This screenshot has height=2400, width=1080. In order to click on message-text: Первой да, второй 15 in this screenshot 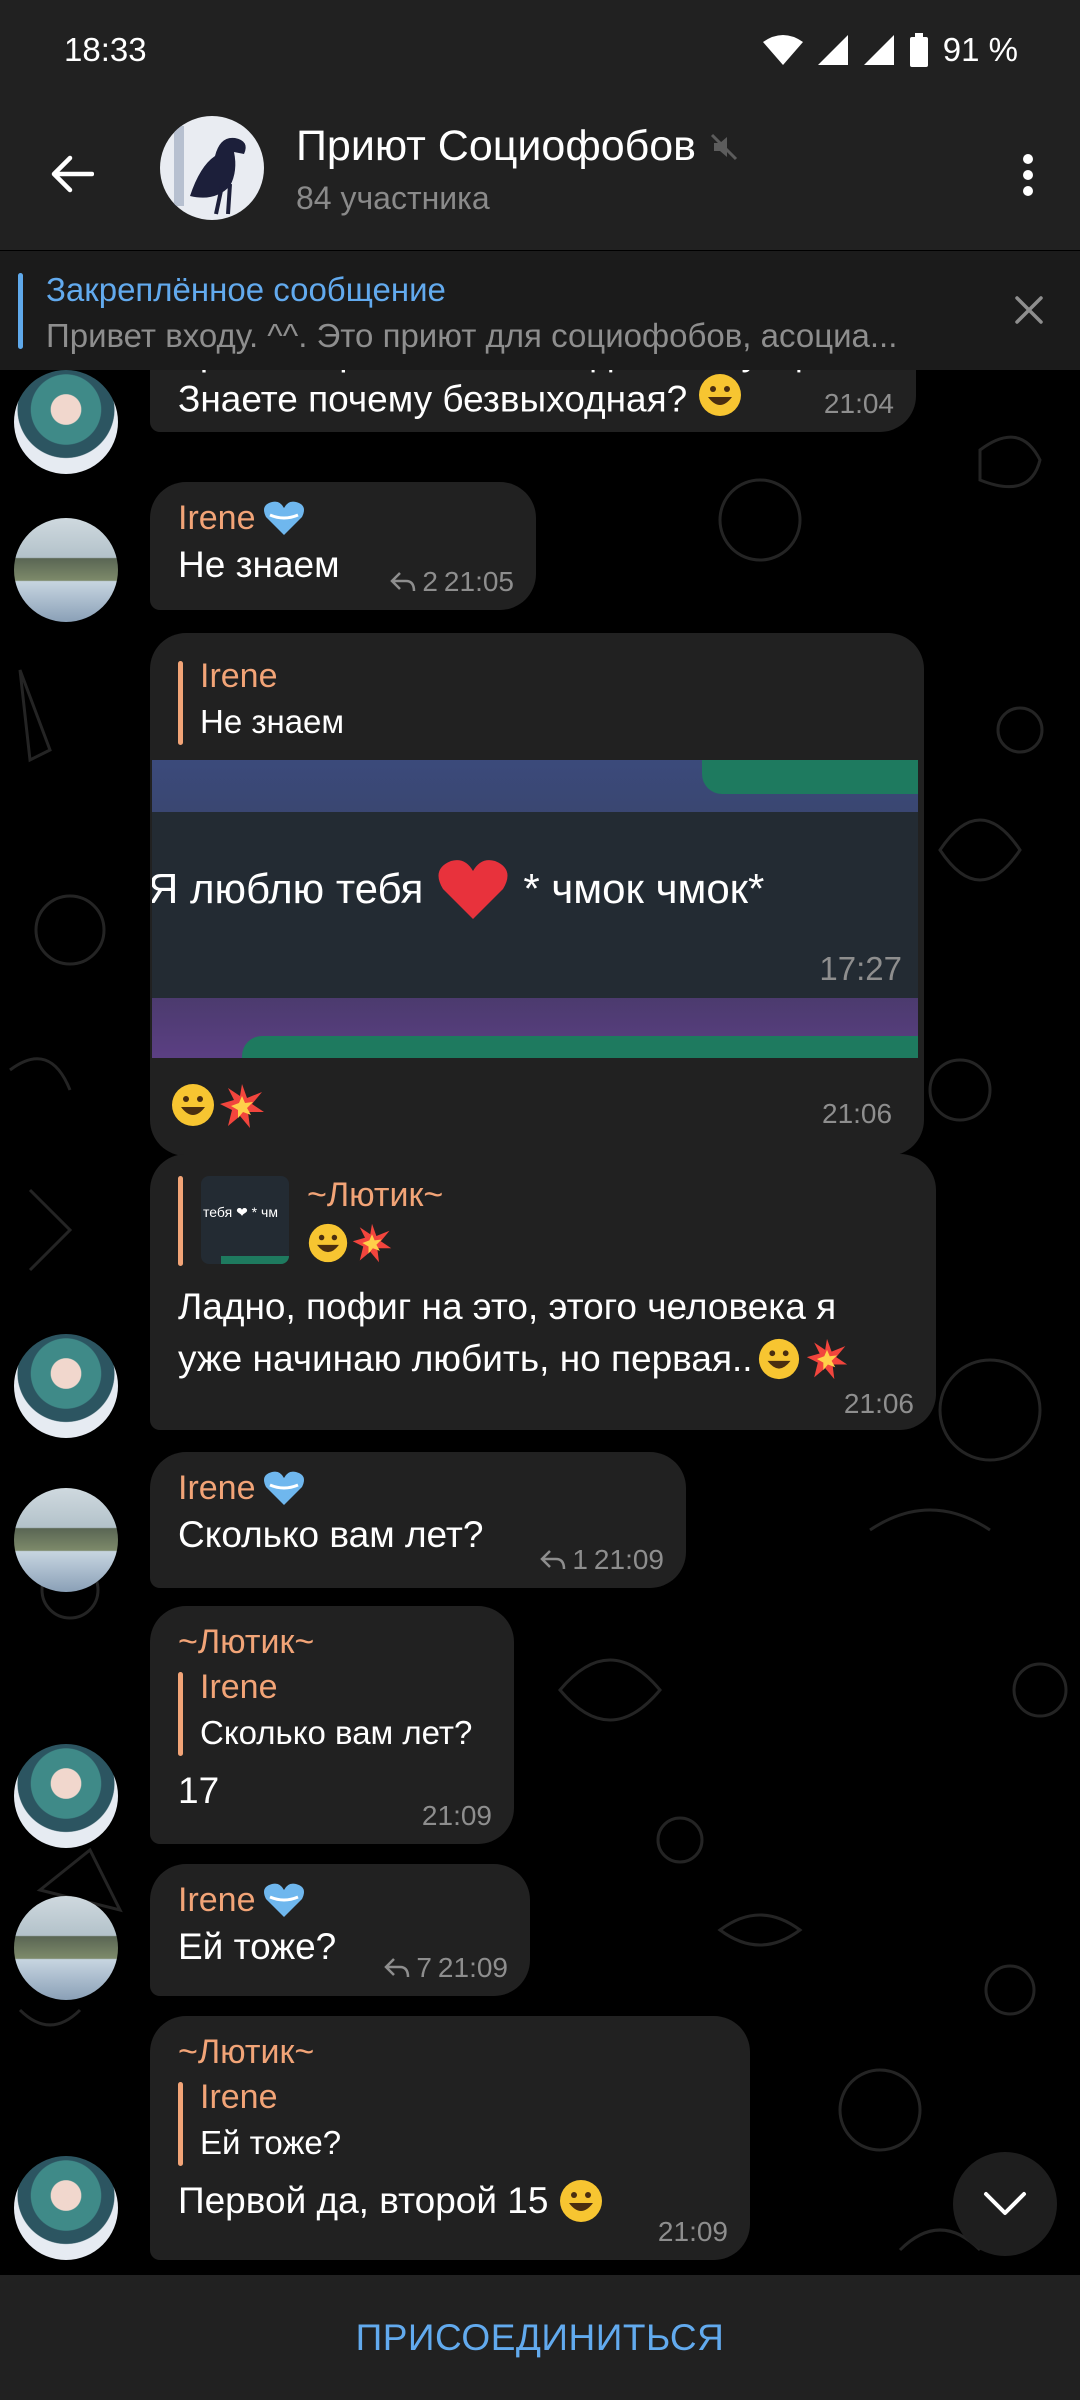, I will do `click(452, 2201)`.